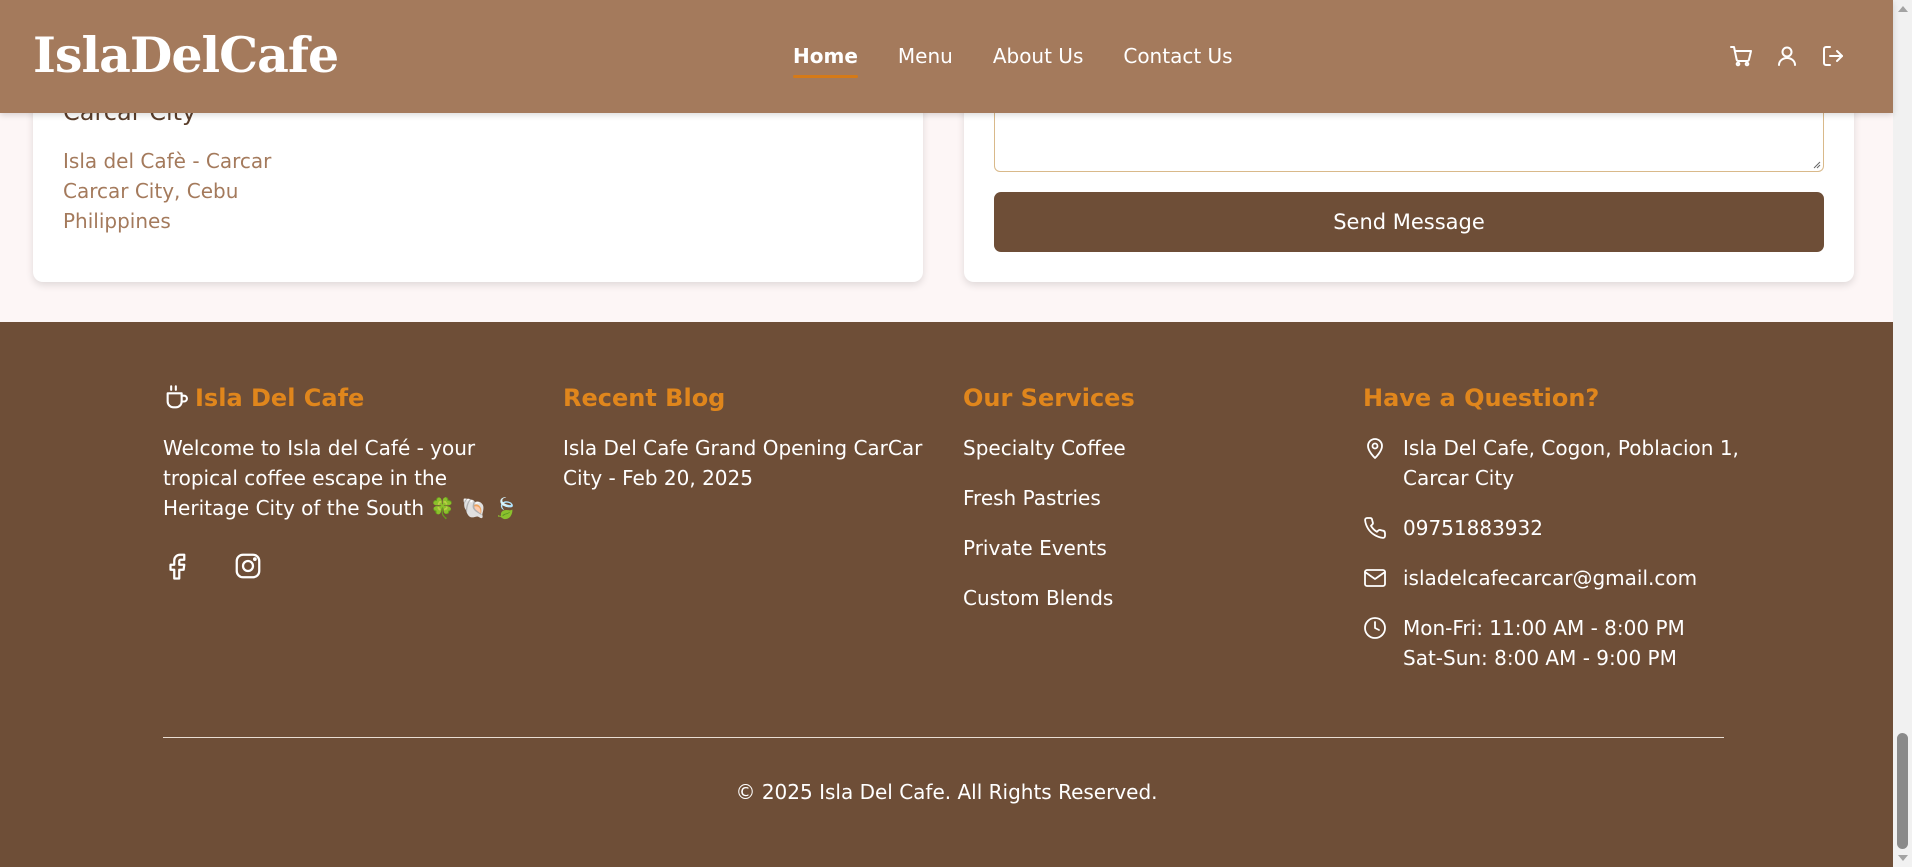 The image size is (1912, 867). Describe the element at coordinates (1038, 56) in the screenshot. I see `nav-about-us: About Us` at that location.